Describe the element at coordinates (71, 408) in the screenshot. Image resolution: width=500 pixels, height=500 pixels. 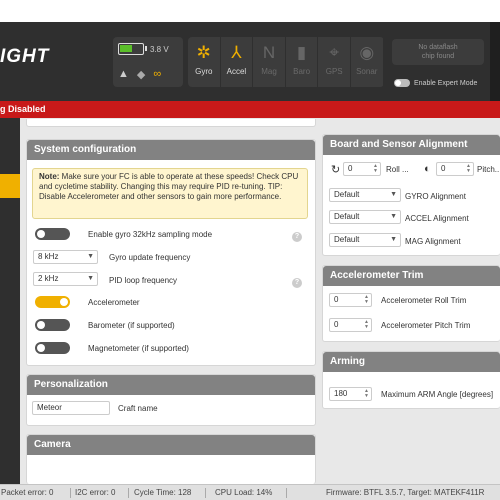
I see `craft-name-input: Meteor` at that location.